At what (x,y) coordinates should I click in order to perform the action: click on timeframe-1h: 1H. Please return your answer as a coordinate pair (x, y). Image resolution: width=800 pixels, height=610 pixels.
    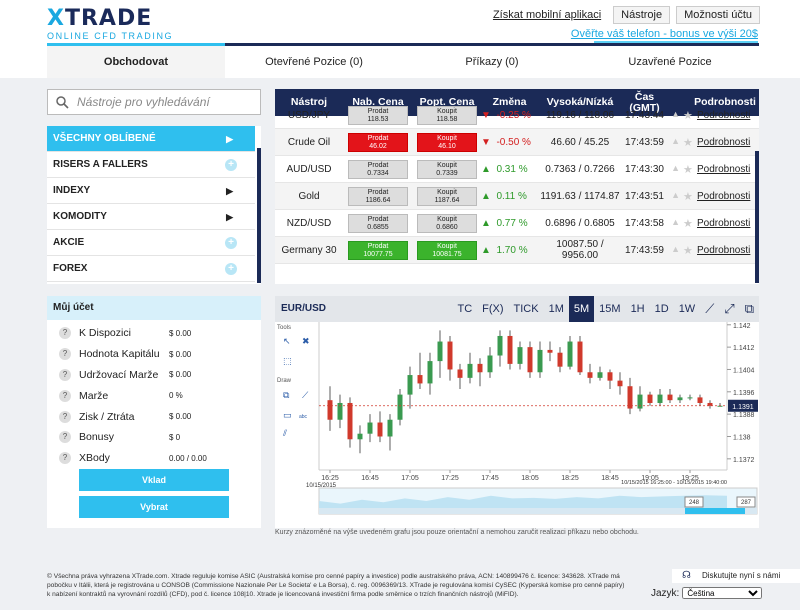
    Looking at the image, I should click on (638, 309).